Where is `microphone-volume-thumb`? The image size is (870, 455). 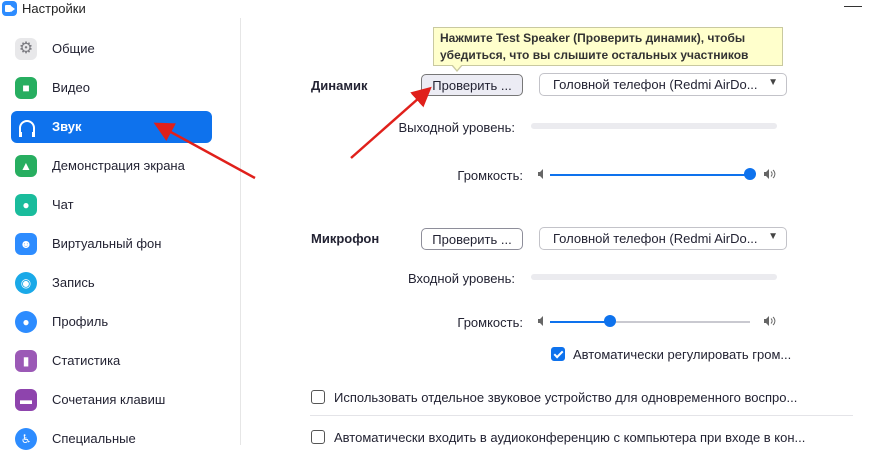 microphone-volume-thumb is located at coordinates (610, 321).